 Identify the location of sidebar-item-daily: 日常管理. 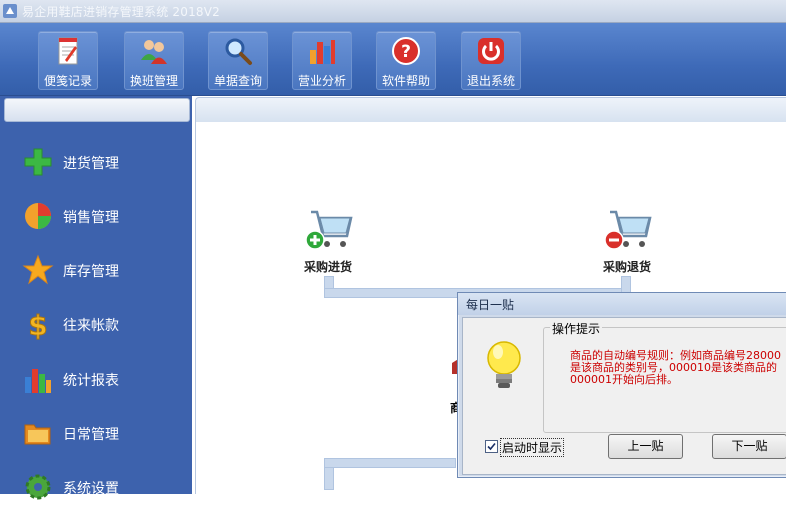
(96, 434).